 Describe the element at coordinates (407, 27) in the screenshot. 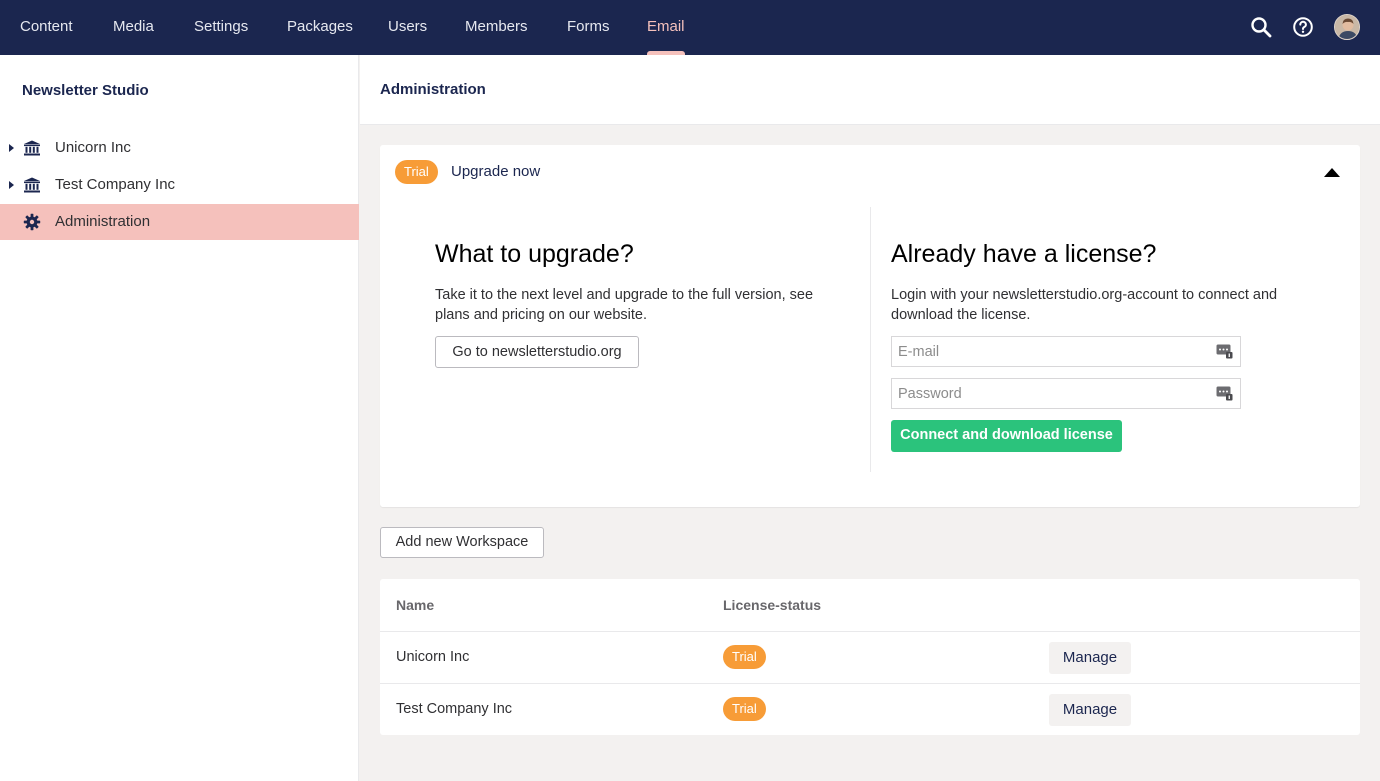

I see `nav-users: Users` at that location.